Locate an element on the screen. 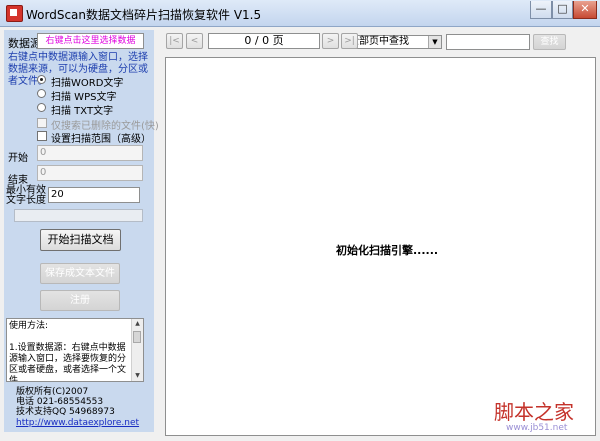  close-button: ✕ is located at coordinates (585, 10).